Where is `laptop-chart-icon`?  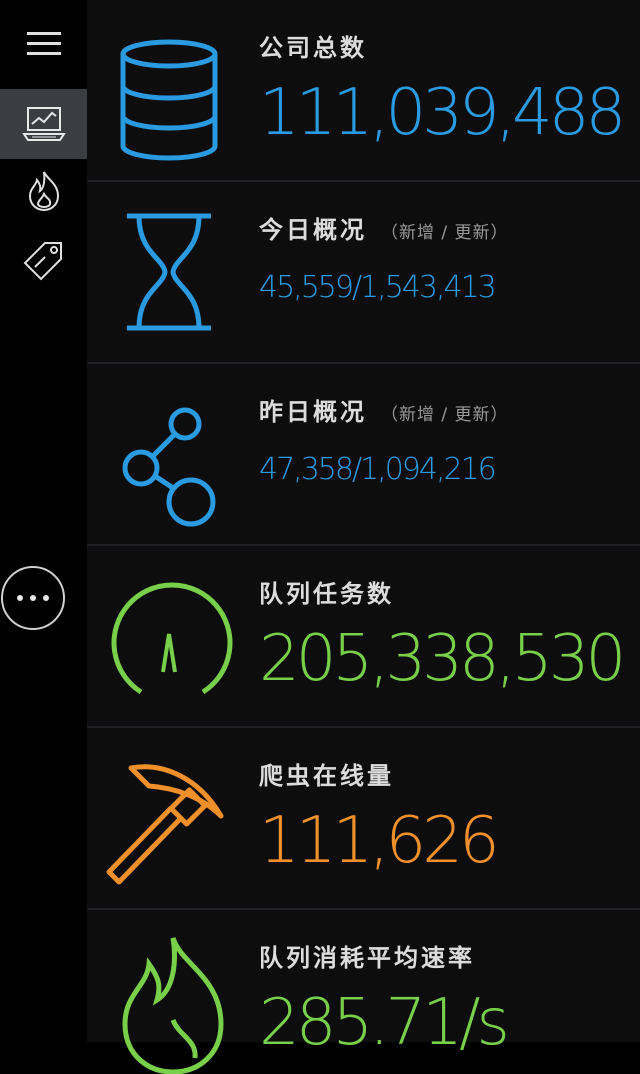 laptop-chart-icon is located at coordinates (43, 124).